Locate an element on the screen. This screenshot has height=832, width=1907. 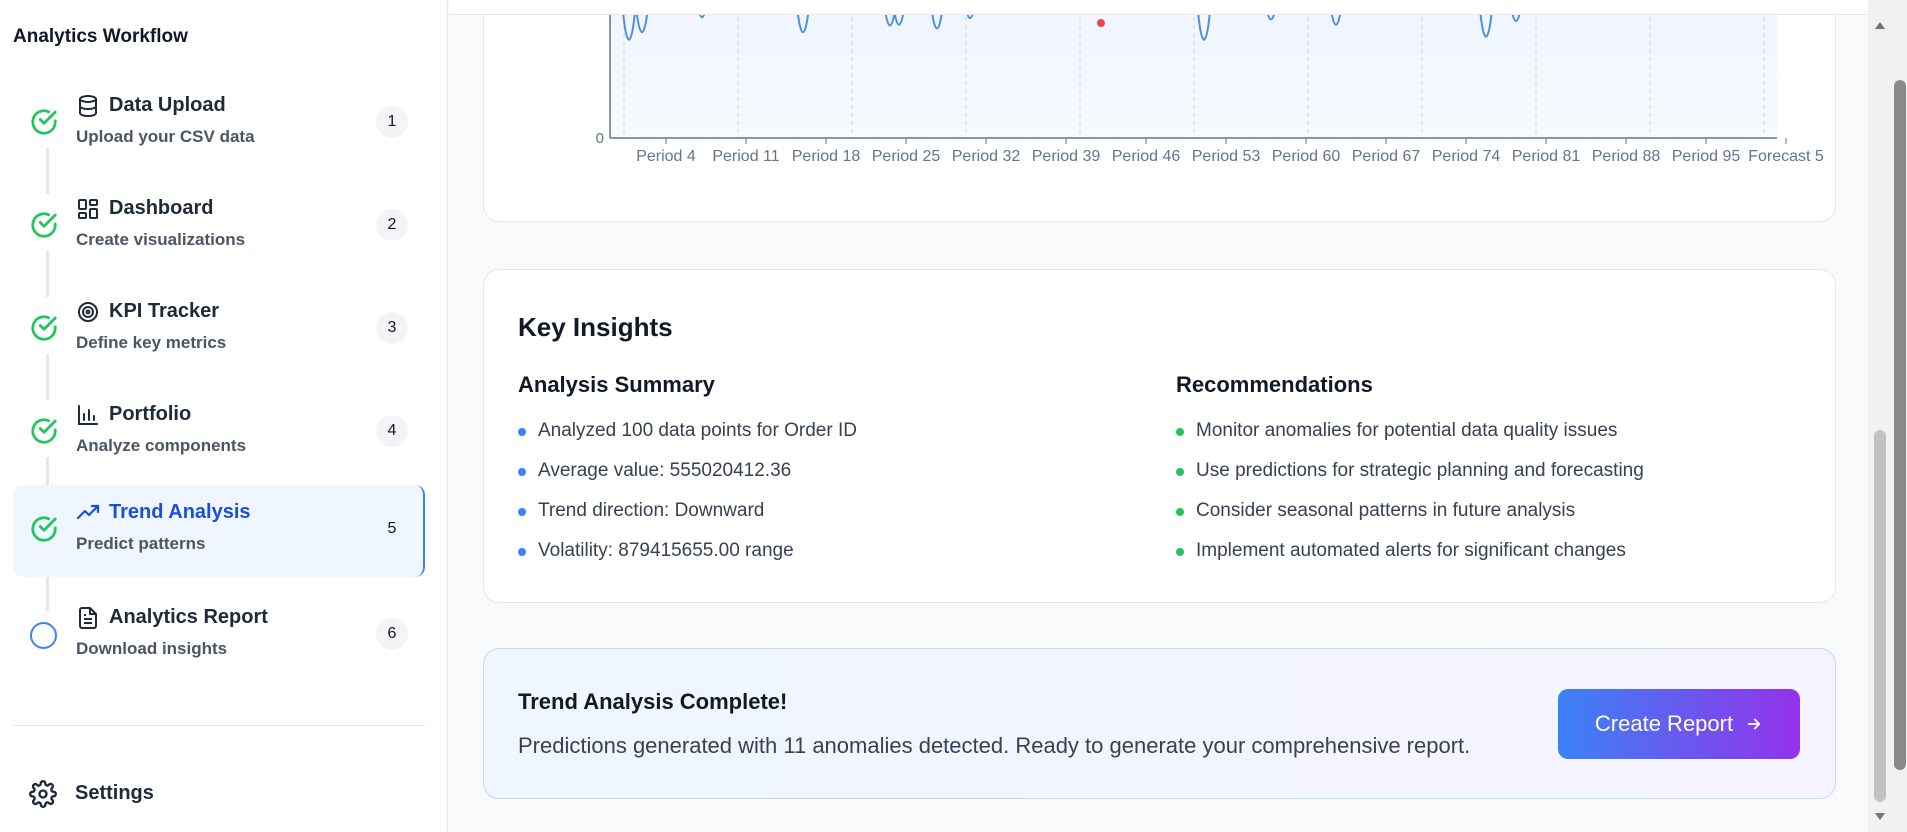
x-tick-label: Period 74 is located at coordinates (1466, 156).